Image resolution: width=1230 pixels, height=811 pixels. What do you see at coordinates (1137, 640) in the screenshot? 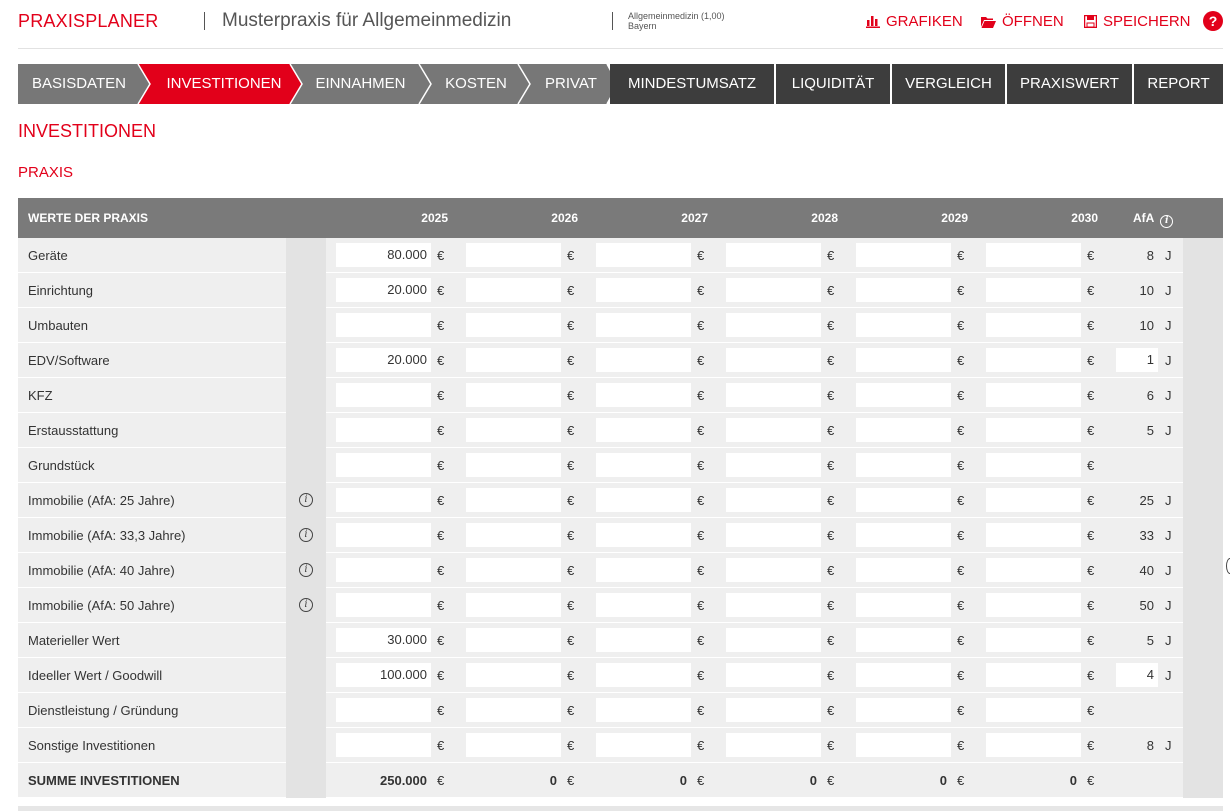
I see `afa-years-input: 5` at bounding box center [1137, 640].